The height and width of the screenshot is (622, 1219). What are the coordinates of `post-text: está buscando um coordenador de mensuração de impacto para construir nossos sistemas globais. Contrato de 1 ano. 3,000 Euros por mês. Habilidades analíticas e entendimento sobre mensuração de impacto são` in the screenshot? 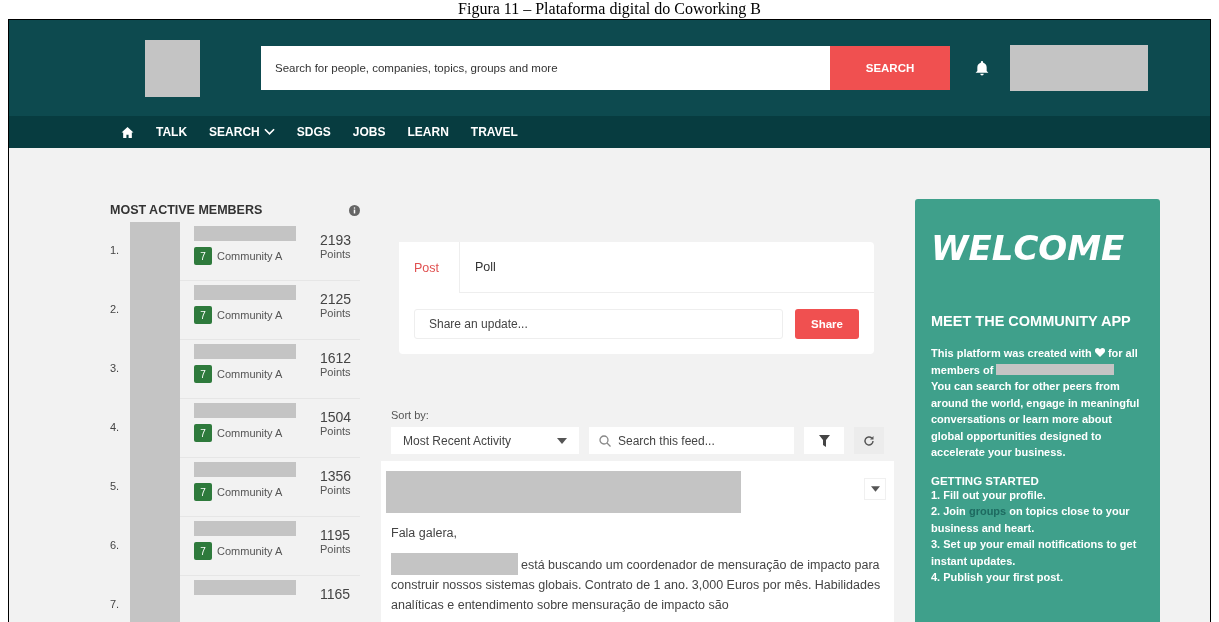 It's located at (638, 584).